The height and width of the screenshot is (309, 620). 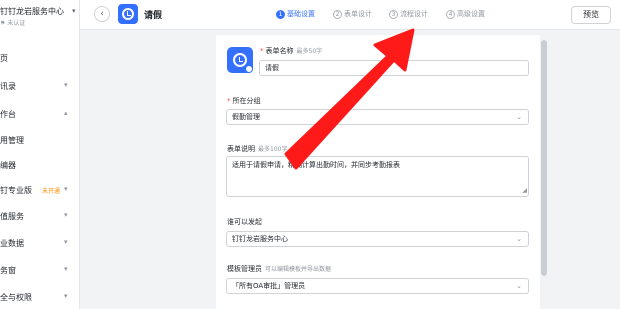 What do you see at coordinates (301, 14) in the screenshot?
I see `tab-label: 基础设置` at bounding box center [301, 14].